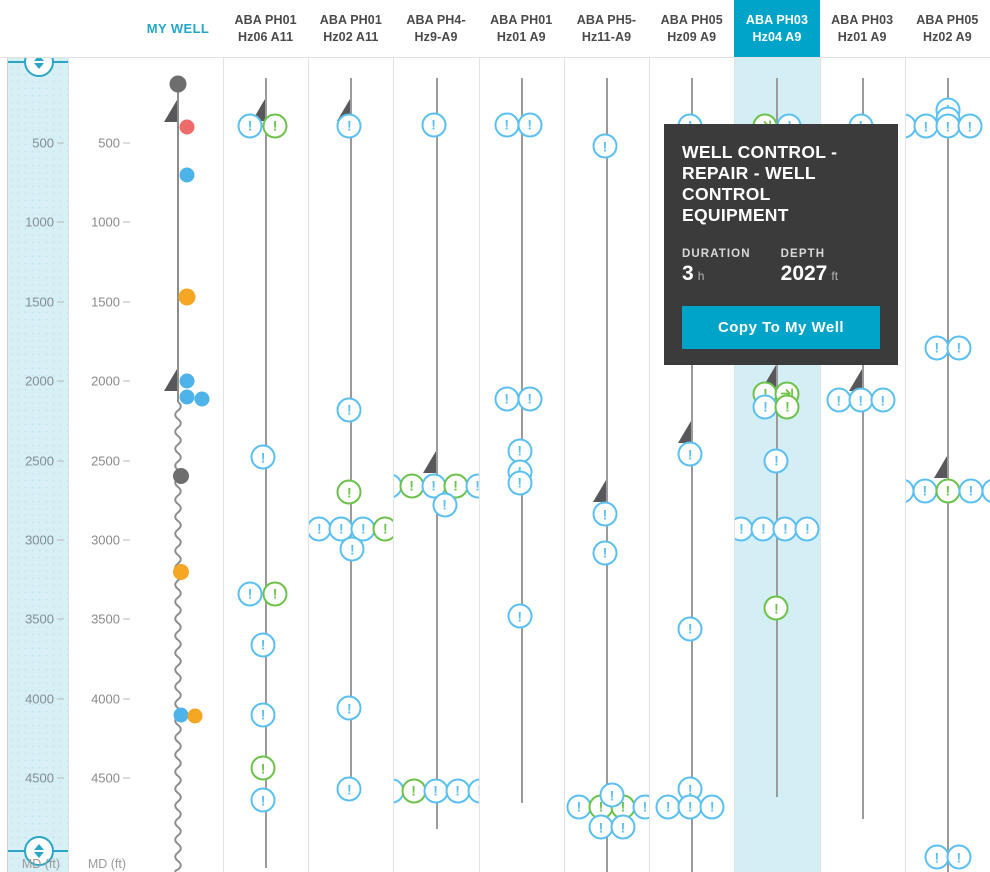  I want to click on depth-tick-label: 1000, so click(39, 222).